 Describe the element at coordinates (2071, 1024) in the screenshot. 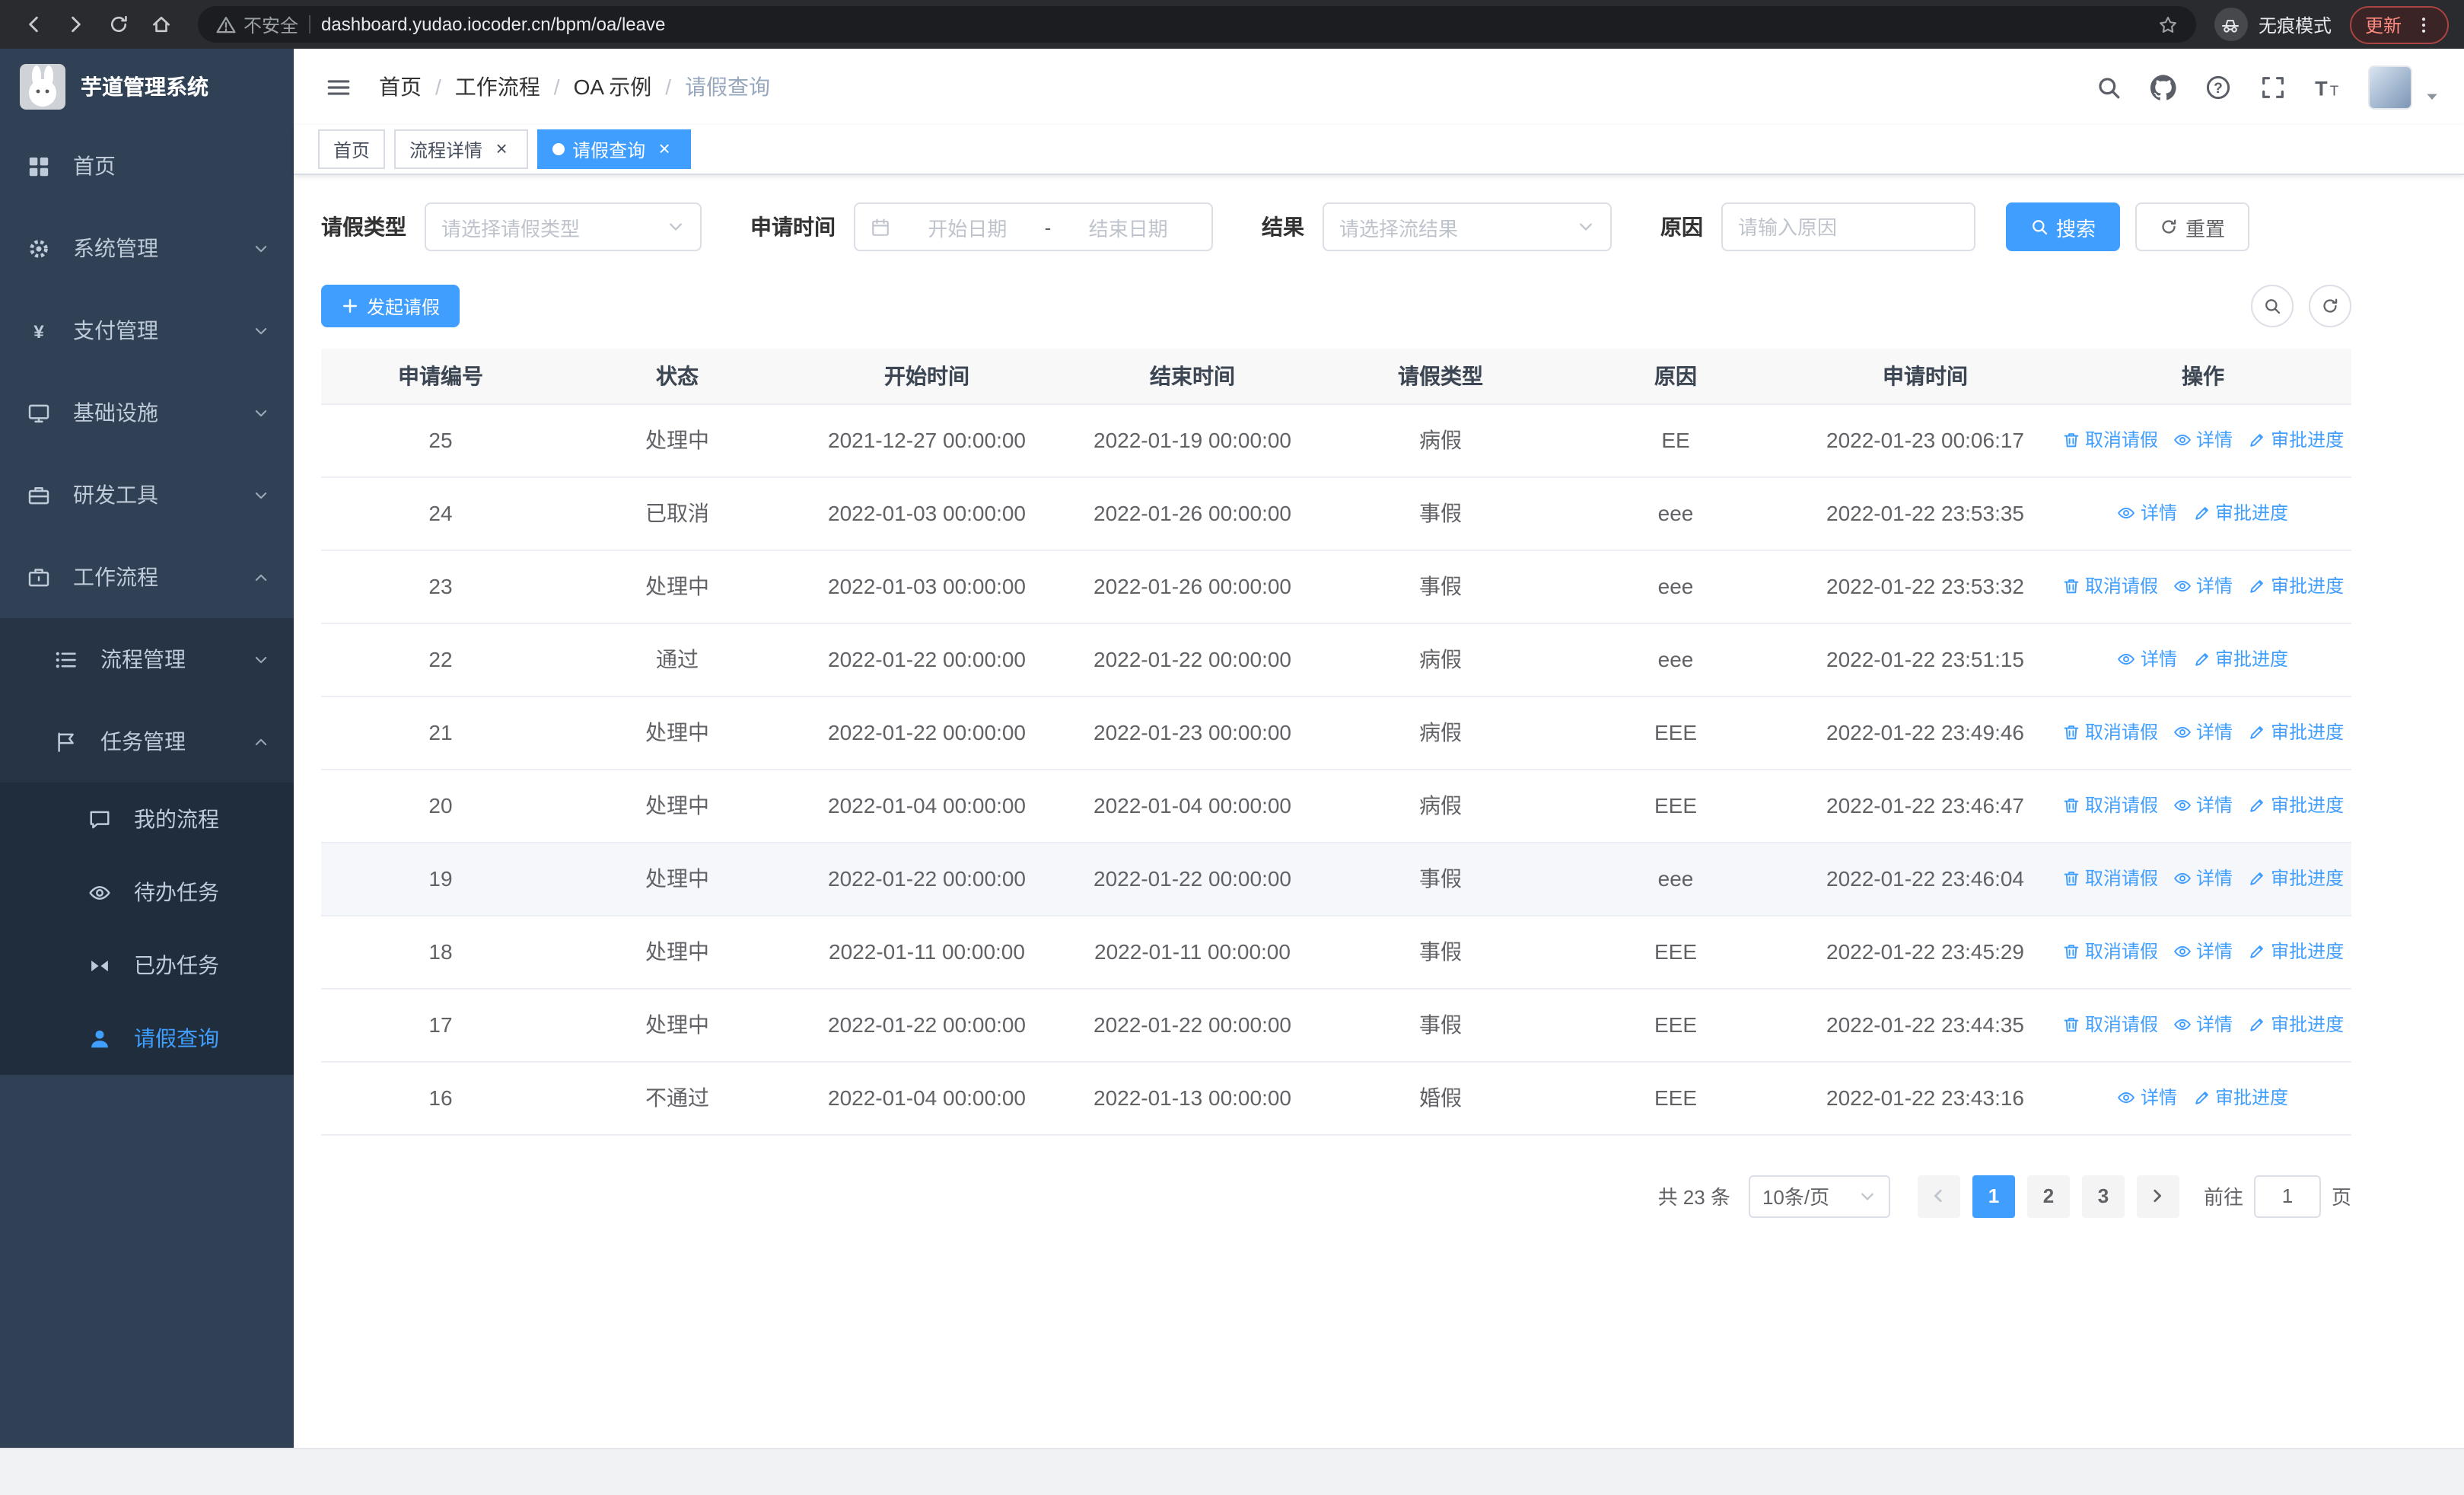

I see `trash-icon` at that location.